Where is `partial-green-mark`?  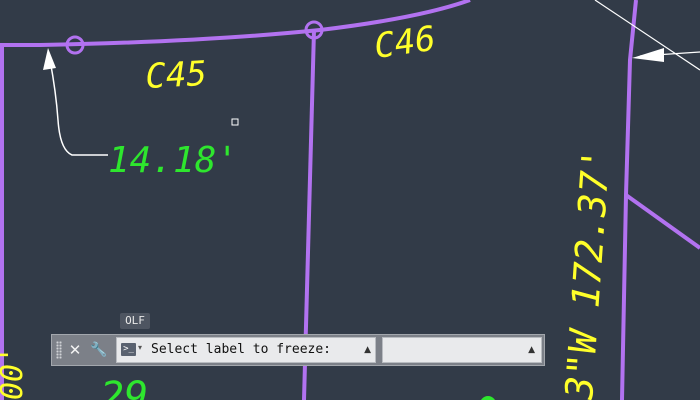 partial-green-mark is located at coordinates (488, 398).